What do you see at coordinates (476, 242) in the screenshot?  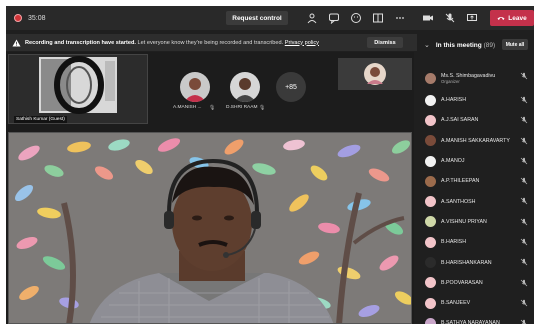 I see `participant-list-item: B.HARISH` at bounding box center [476, 242].